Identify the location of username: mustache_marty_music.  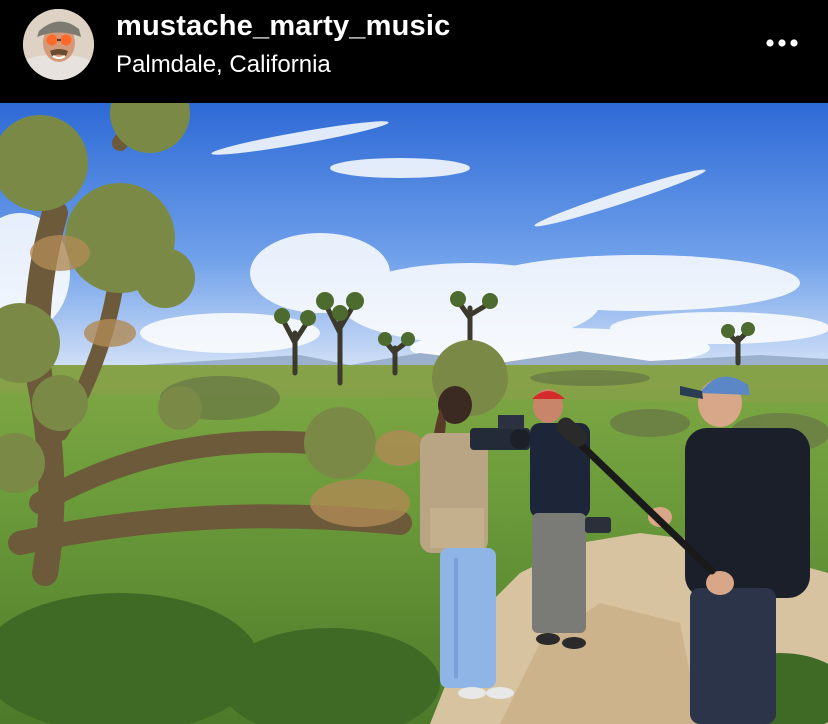
(283, 26).